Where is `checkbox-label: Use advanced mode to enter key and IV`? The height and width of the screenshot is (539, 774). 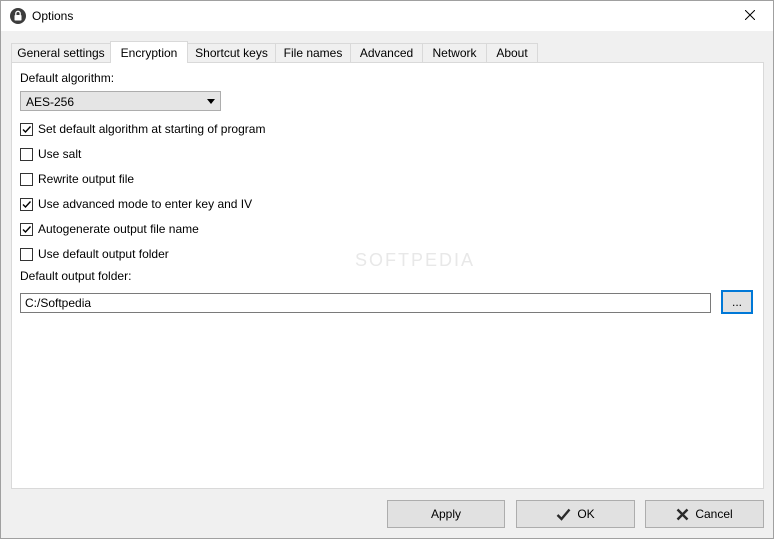
checkbox-label: Use advanced mode to enter key and IV is located at coordinates (145, 204).